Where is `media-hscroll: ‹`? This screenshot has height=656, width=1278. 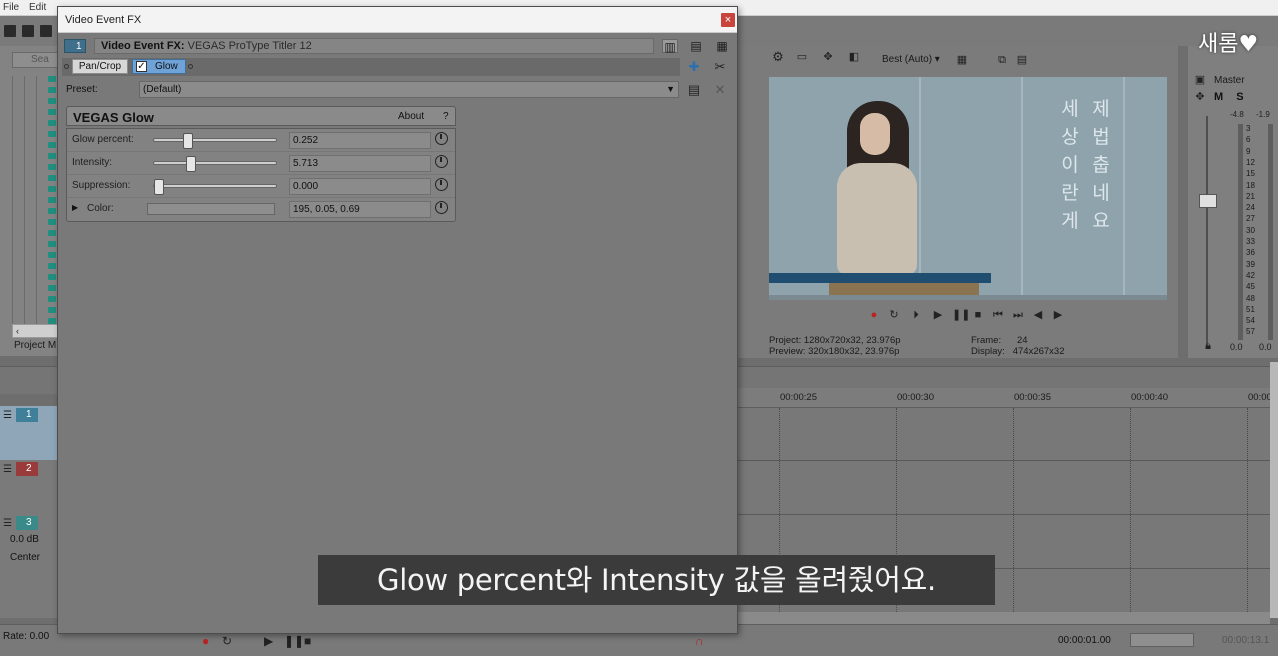
media-hscroll: ‹ is located at coordinates (35, 331).